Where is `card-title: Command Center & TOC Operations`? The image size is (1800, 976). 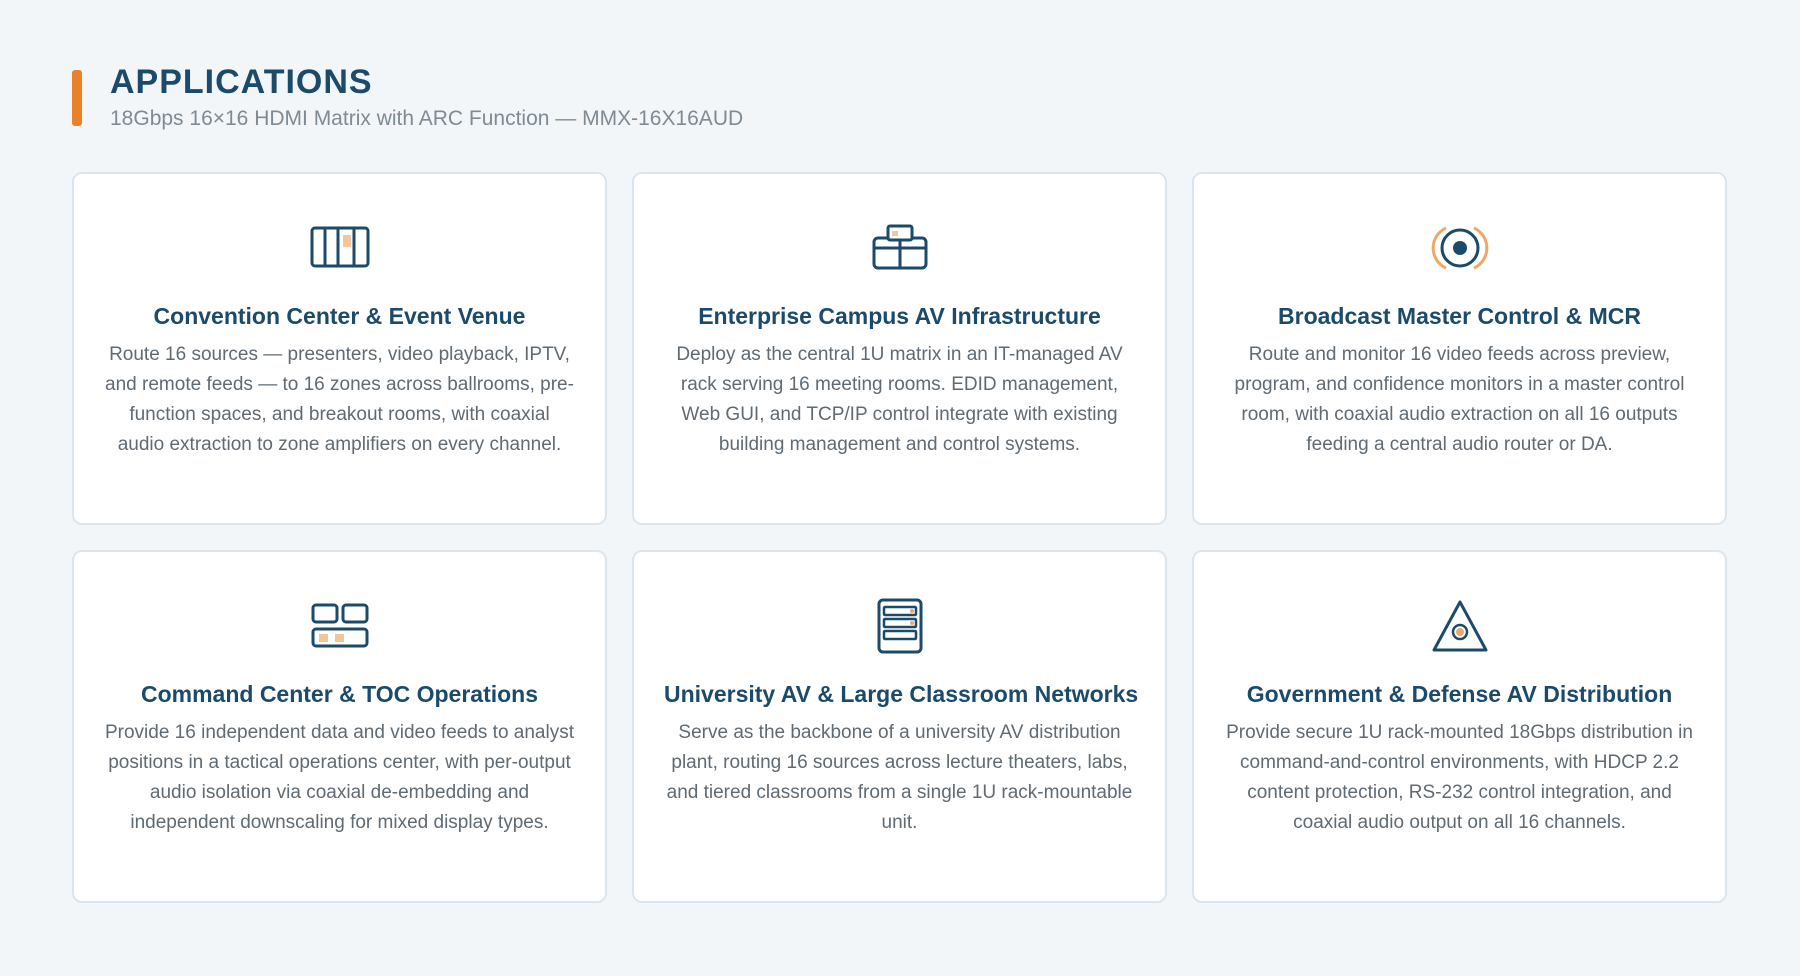 card-title: Command Center & TOC Operations is located at coordinates (339, 694).